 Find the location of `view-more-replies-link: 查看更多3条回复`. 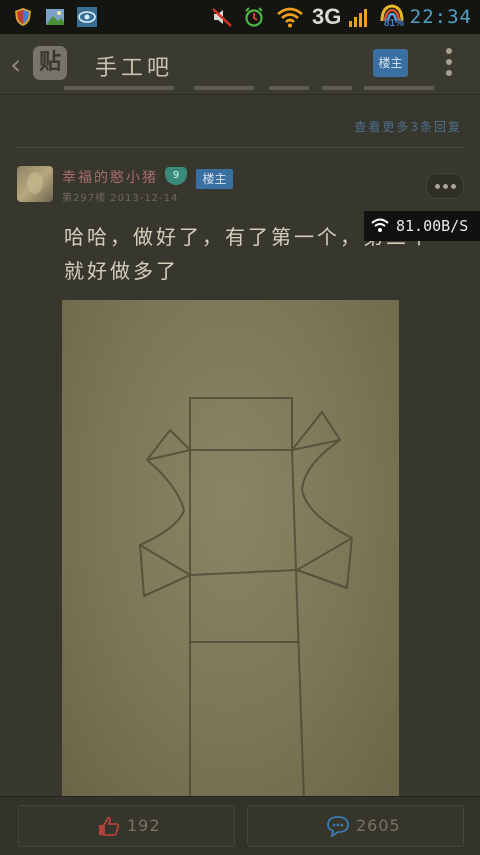

view-more-replies-link: 查看更多3条回复 is located at coordinates (408, 126).